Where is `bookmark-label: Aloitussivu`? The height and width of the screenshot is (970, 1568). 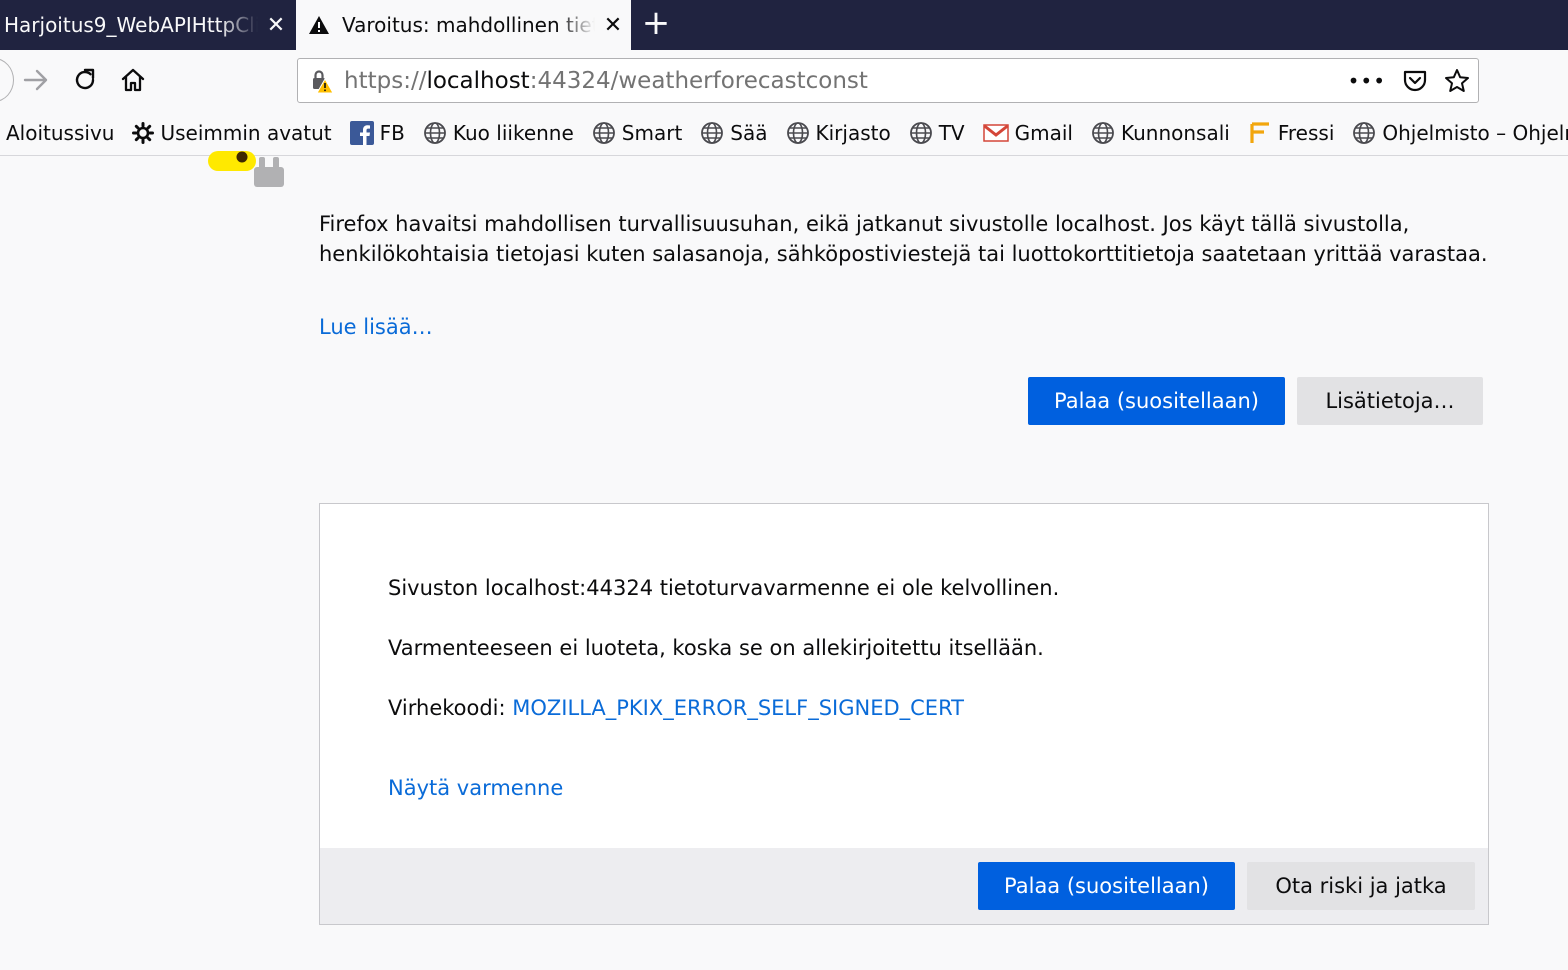
bookmark-label: Aloitussivu is located at coordinates (60, 132).